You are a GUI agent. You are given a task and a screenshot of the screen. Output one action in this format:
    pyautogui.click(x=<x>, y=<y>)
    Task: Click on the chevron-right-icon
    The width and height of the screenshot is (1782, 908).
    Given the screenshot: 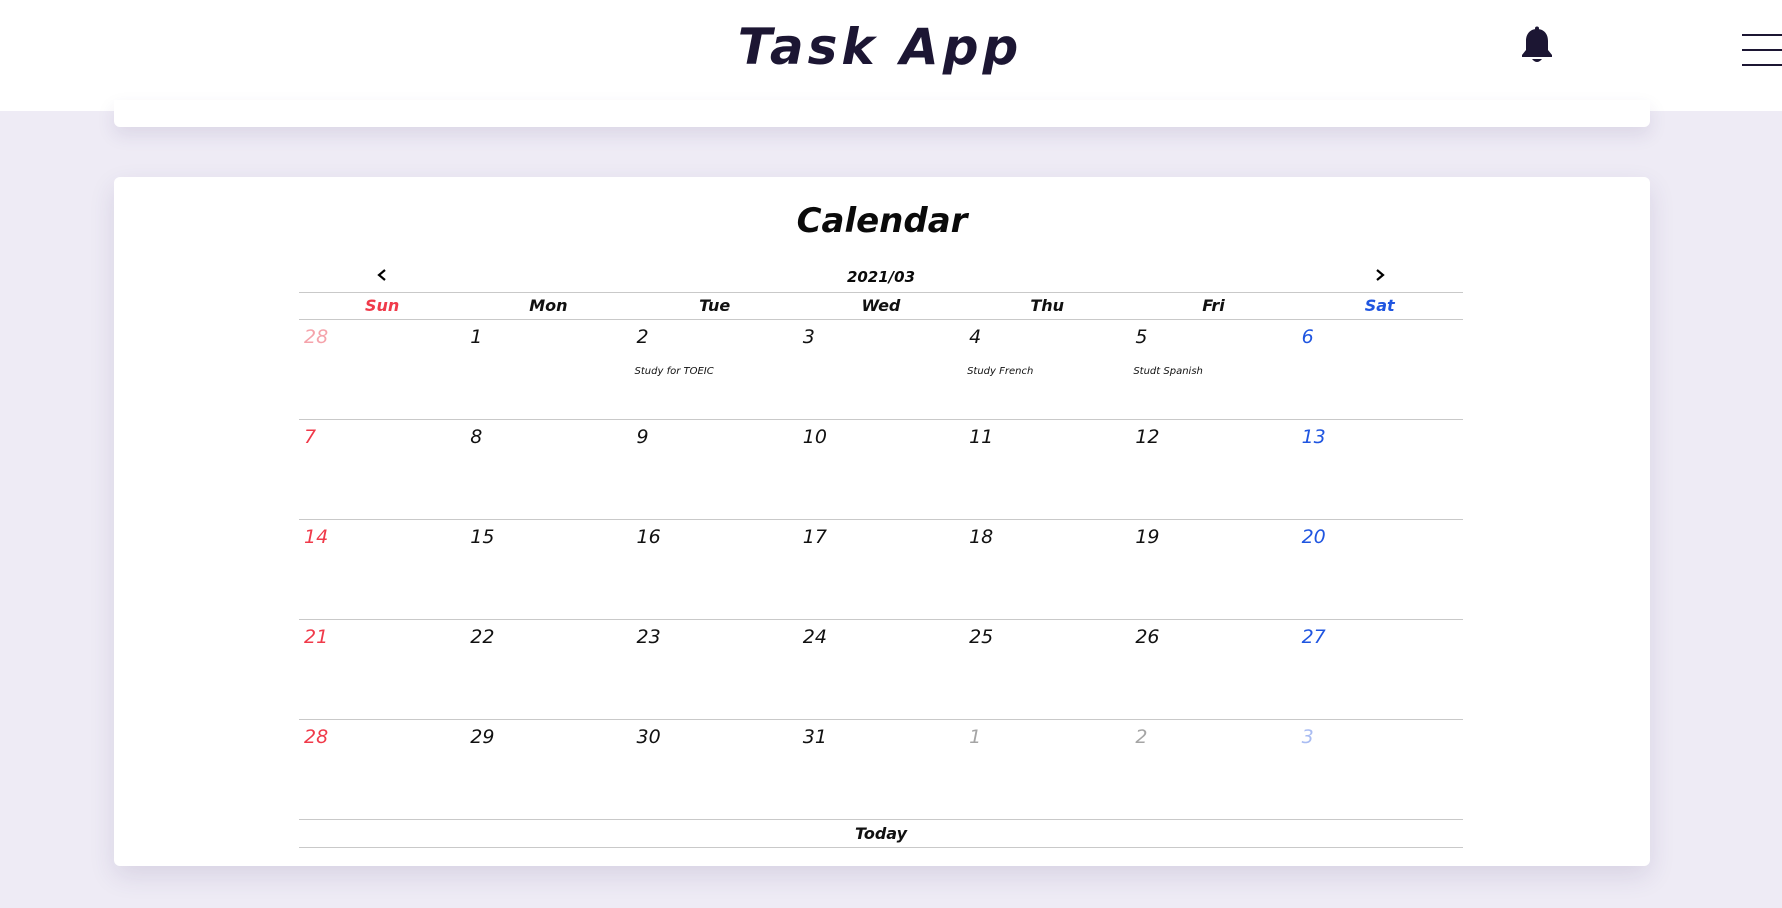 What is the action you would take?
    pyautogui.click(x=1380, y=275)
    